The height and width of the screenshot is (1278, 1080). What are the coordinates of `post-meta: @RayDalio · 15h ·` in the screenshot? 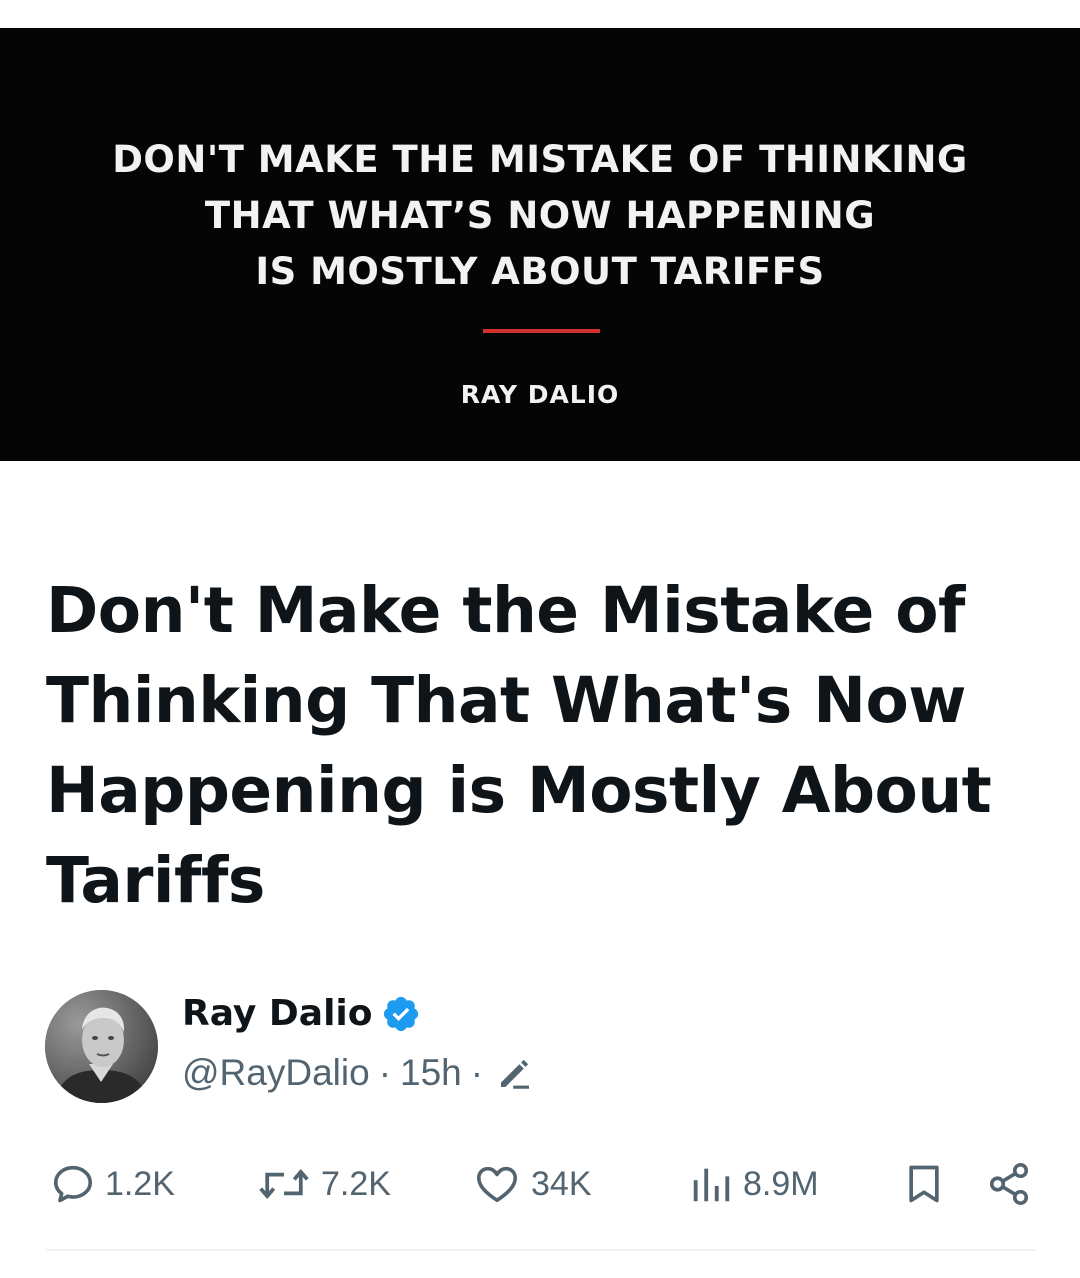 It's located at (359, 1073).